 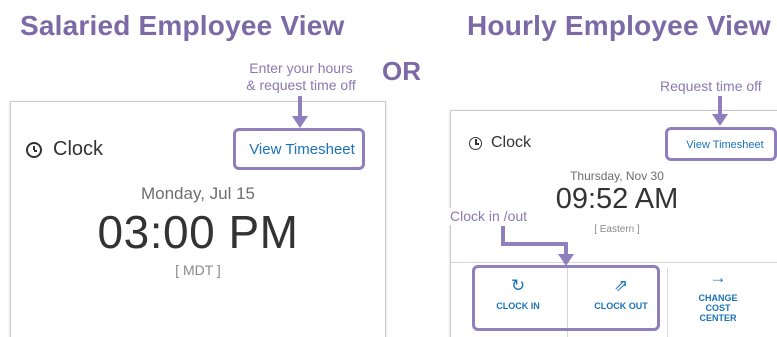 What do you see at coordinates (300, 122) in the screenshot?
I see `salaried-arrow-head` at bounding box center [300, 122].